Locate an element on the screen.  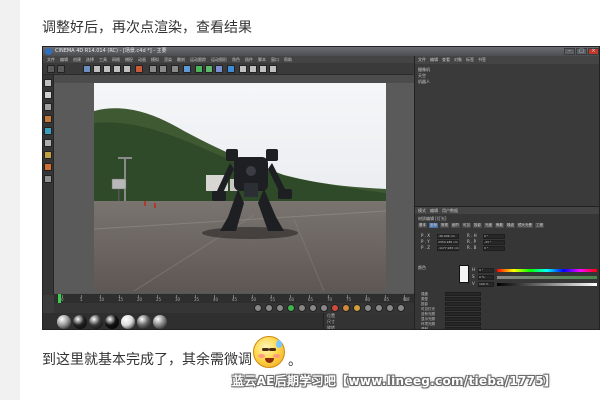
menu-item-15: 脚本 is located at coordinates (262, 59).